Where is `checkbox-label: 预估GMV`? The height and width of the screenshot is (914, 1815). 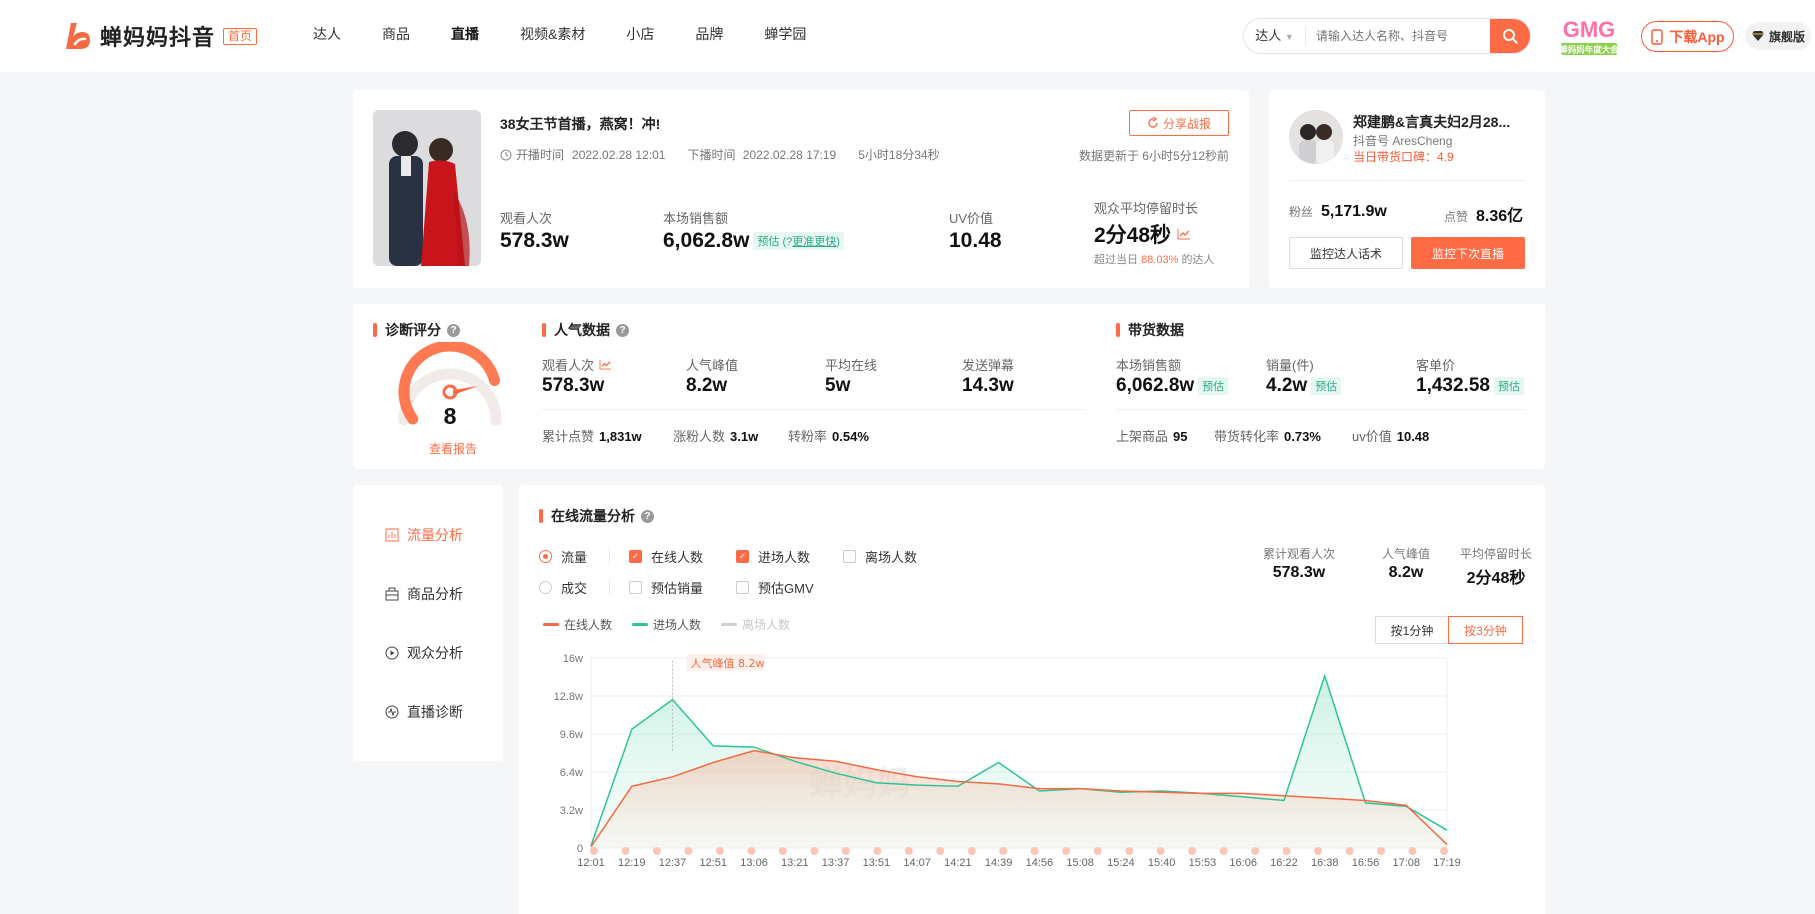 checkbox-label: 预估GMV is located at coordinates (786, 588).